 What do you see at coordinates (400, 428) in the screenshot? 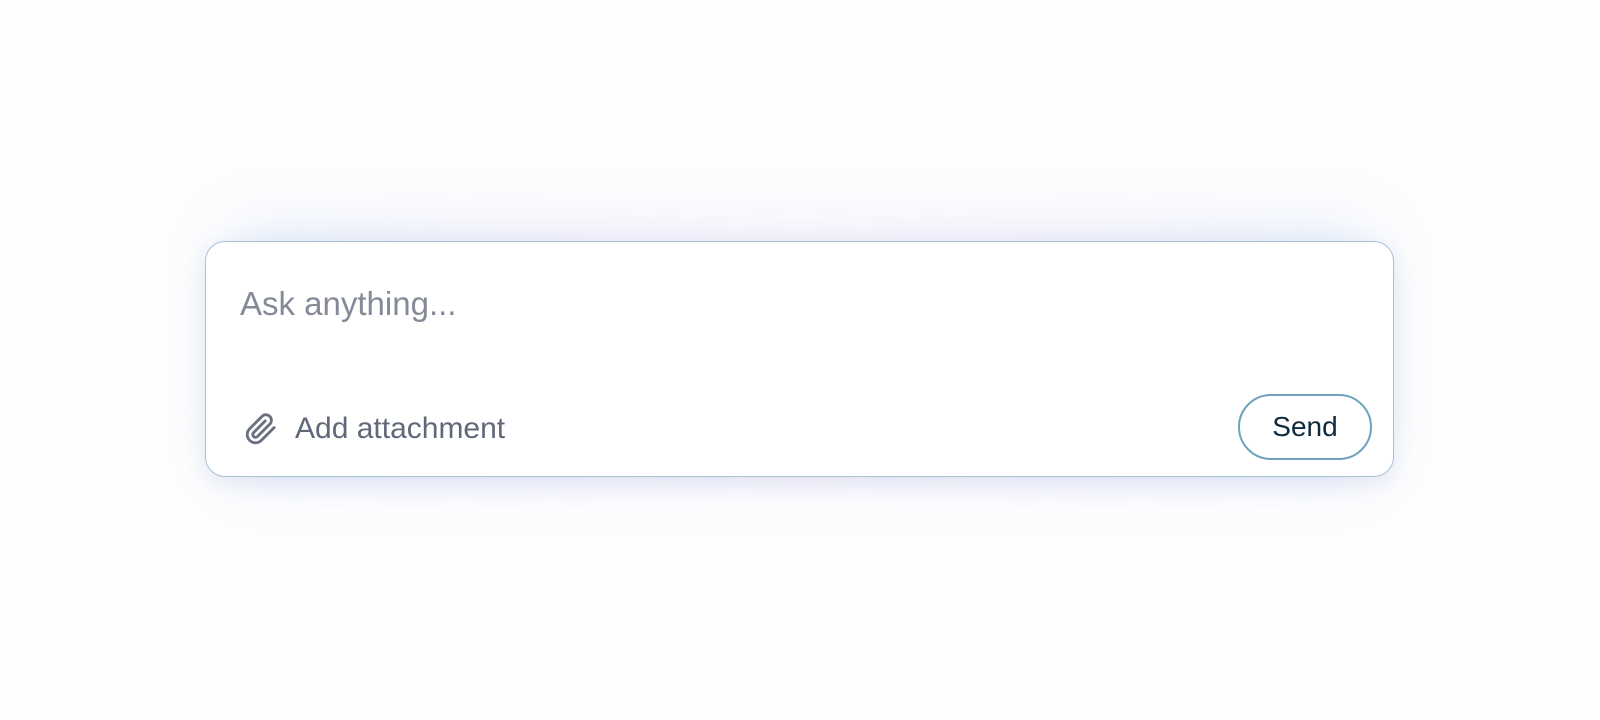
I see `add-attachment-label: Add attachment` at bounding box center [400, 428].